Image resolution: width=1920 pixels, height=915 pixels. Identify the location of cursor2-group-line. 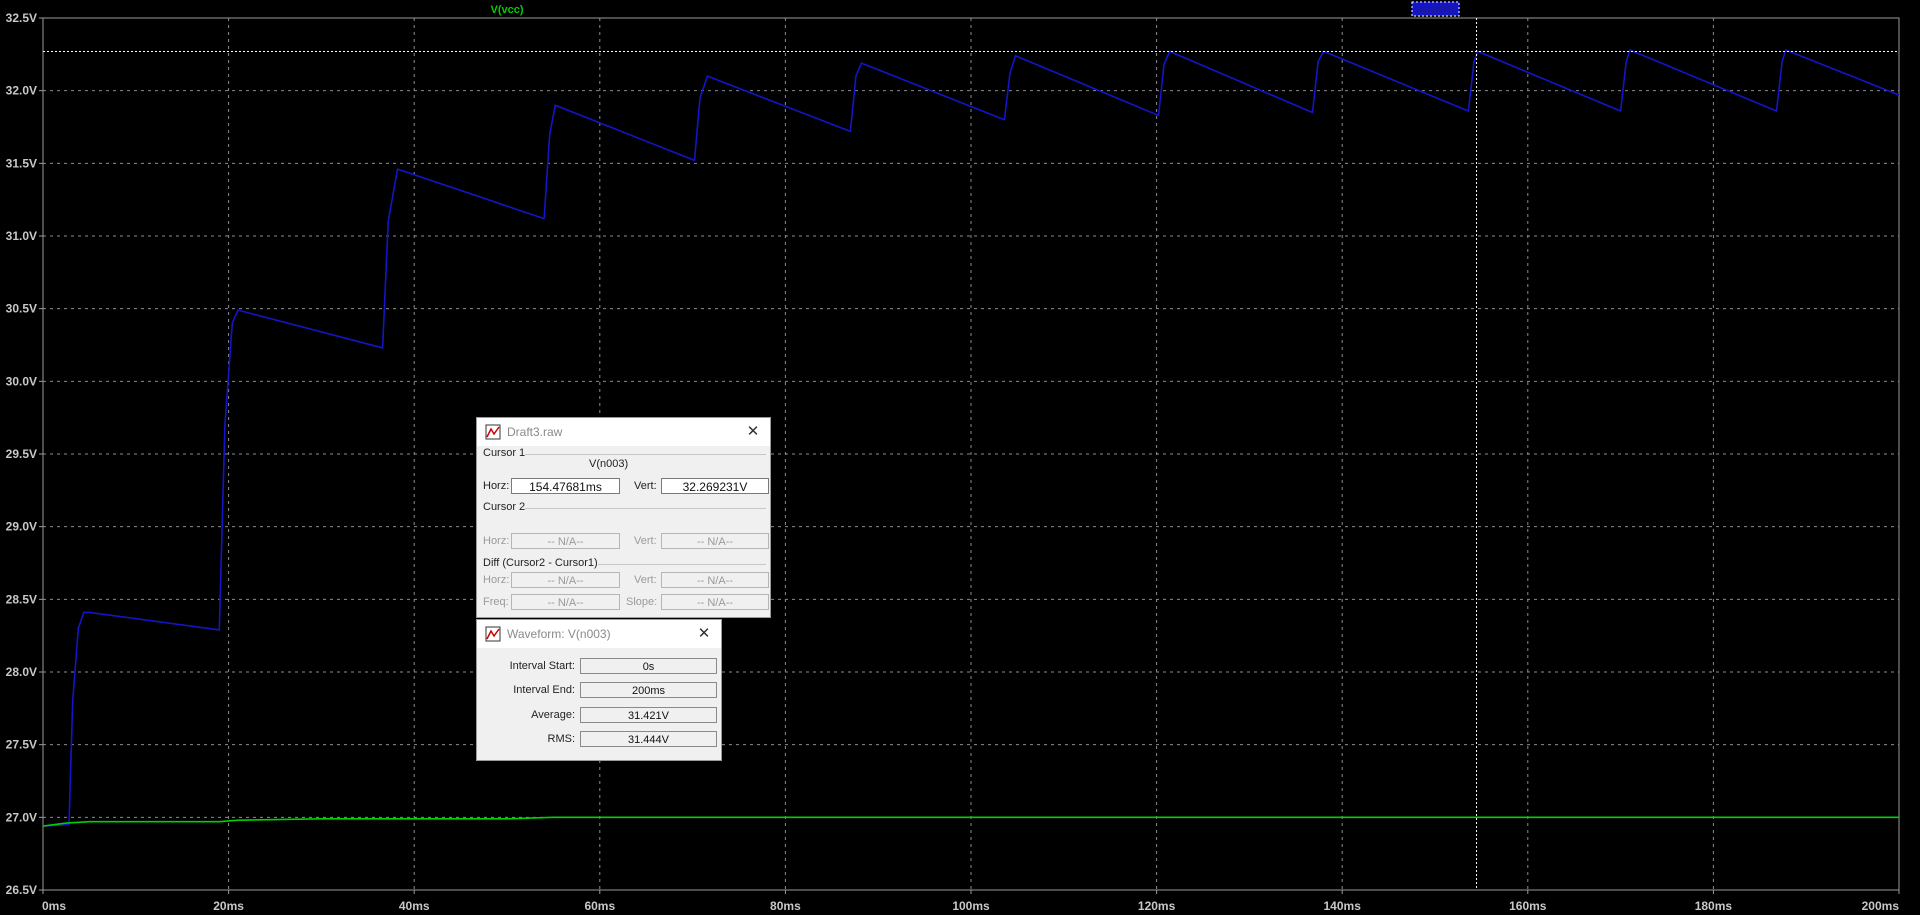
(624, 508).